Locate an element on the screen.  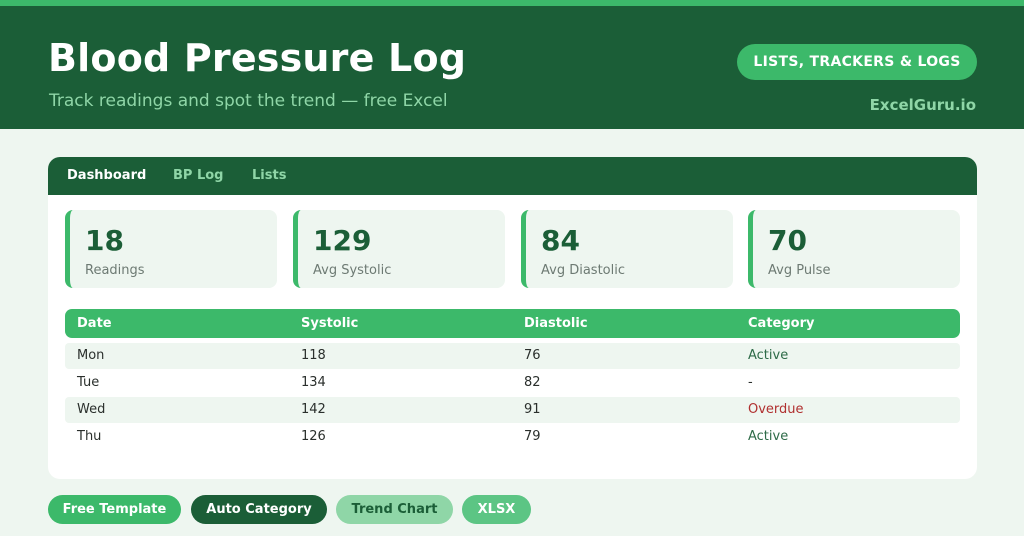
column-header-systolic: Systolic is located at coordinates (329, 323).